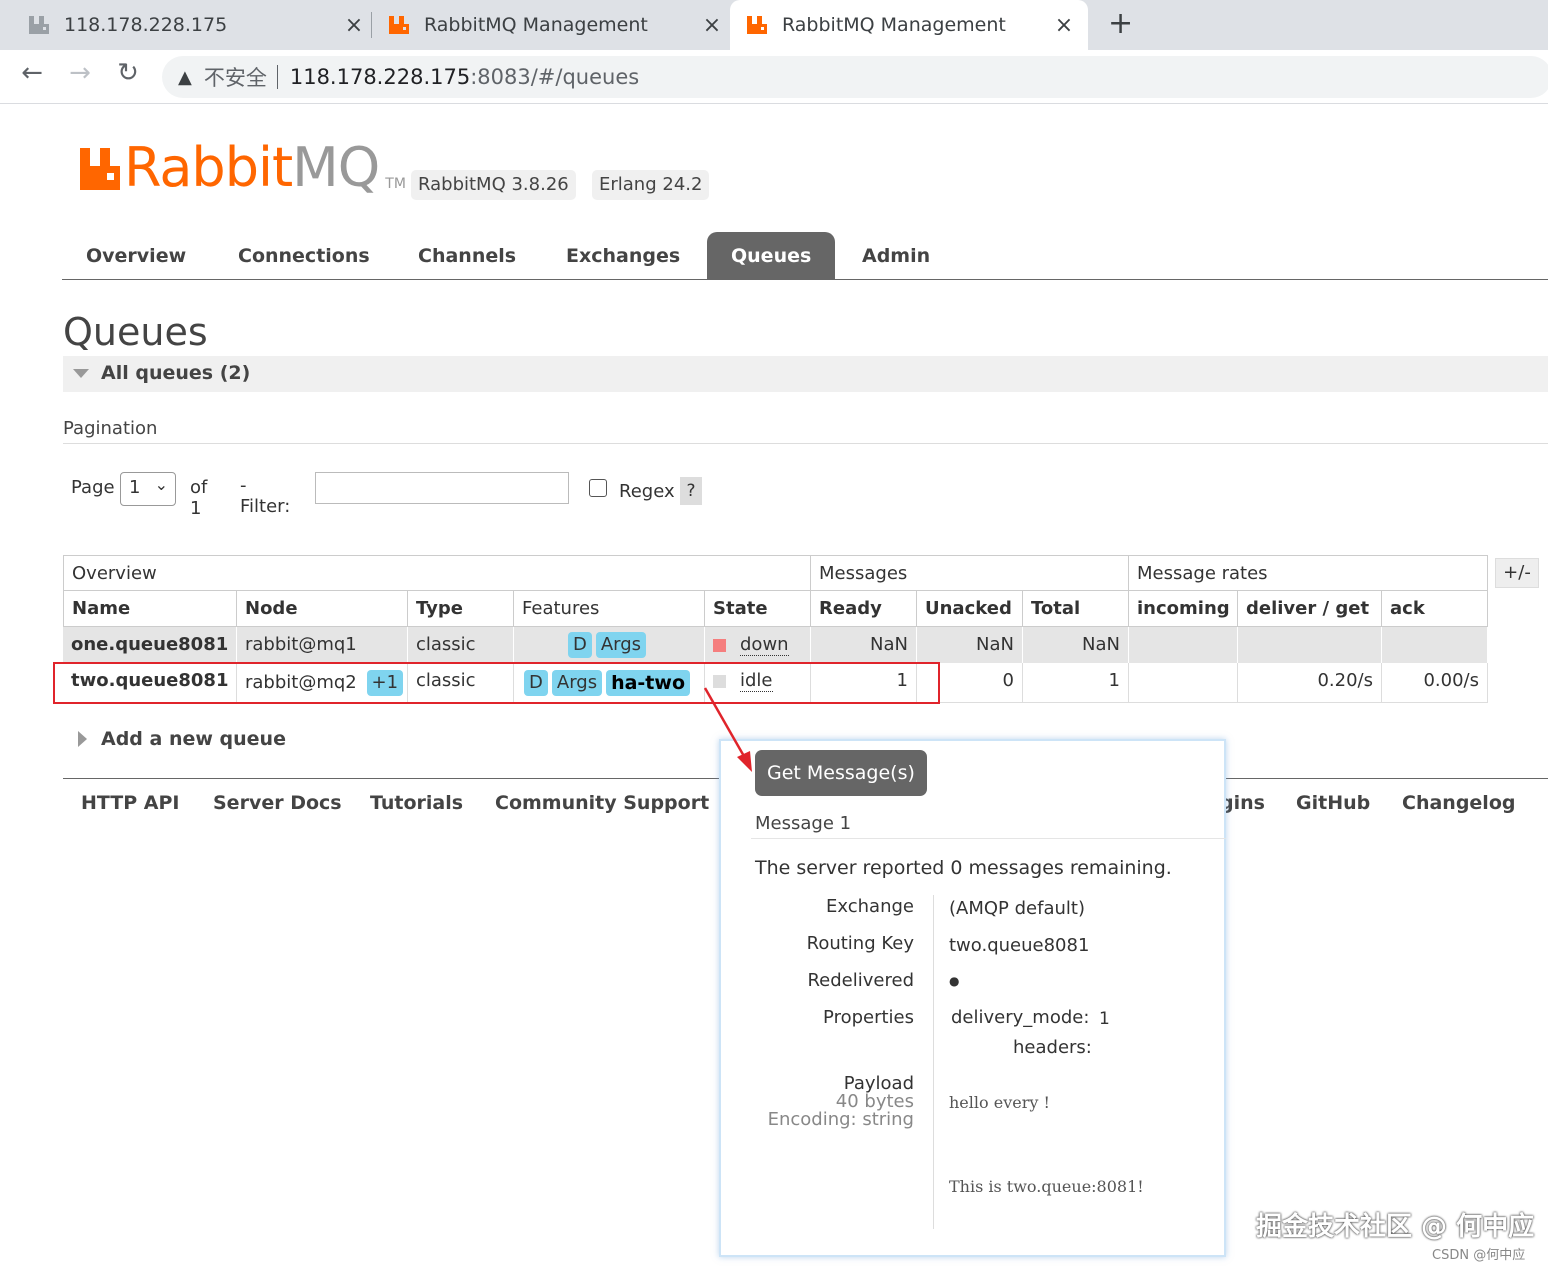  Describe the element at coordinates (197, 25) in the screenshot. I see `browser-tab-1: 118.178.228.175 ×` at that location.